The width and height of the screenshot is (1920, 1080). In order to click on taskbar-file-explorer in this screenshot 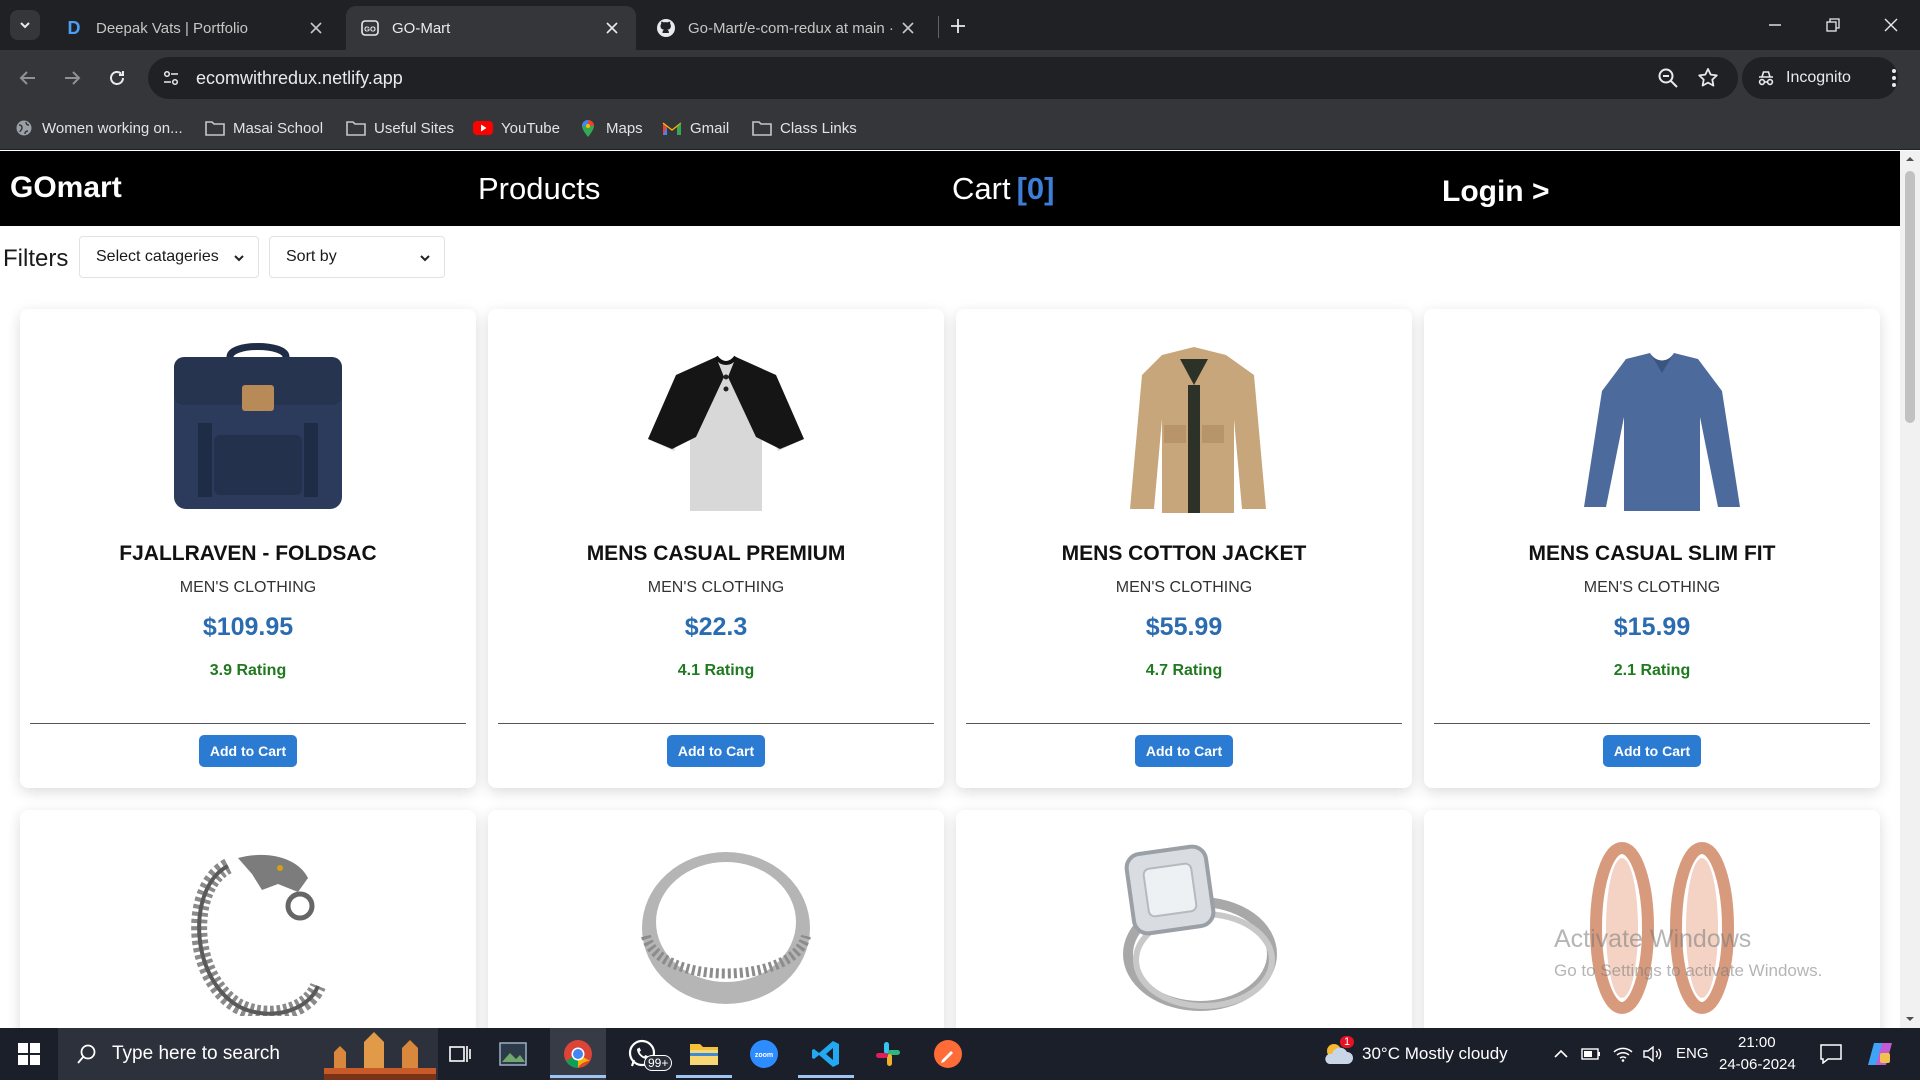, I will do `click(704, 1054)`.